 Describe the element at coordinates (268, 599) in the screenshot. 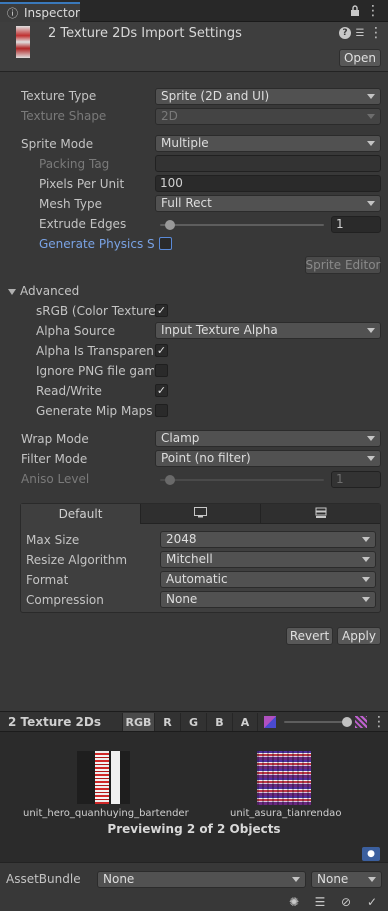

I see `compression-dropdown: None` at that location.